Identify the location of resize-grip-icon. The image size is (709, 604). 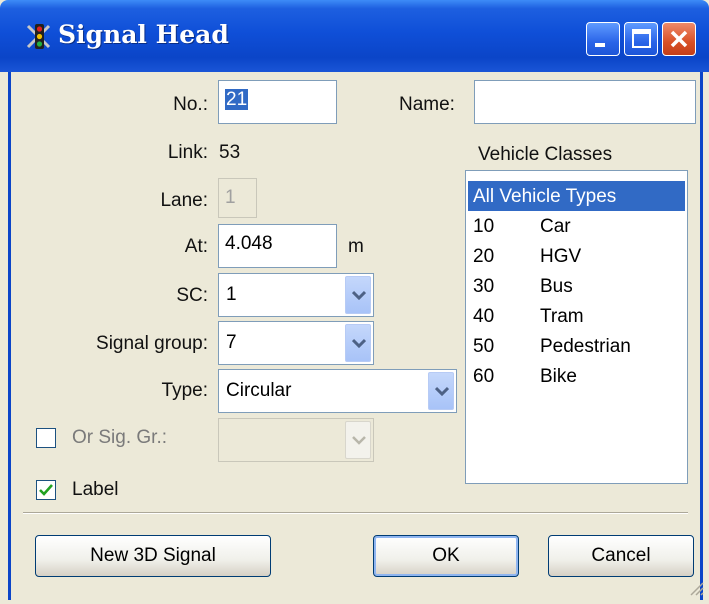
(696, 590).